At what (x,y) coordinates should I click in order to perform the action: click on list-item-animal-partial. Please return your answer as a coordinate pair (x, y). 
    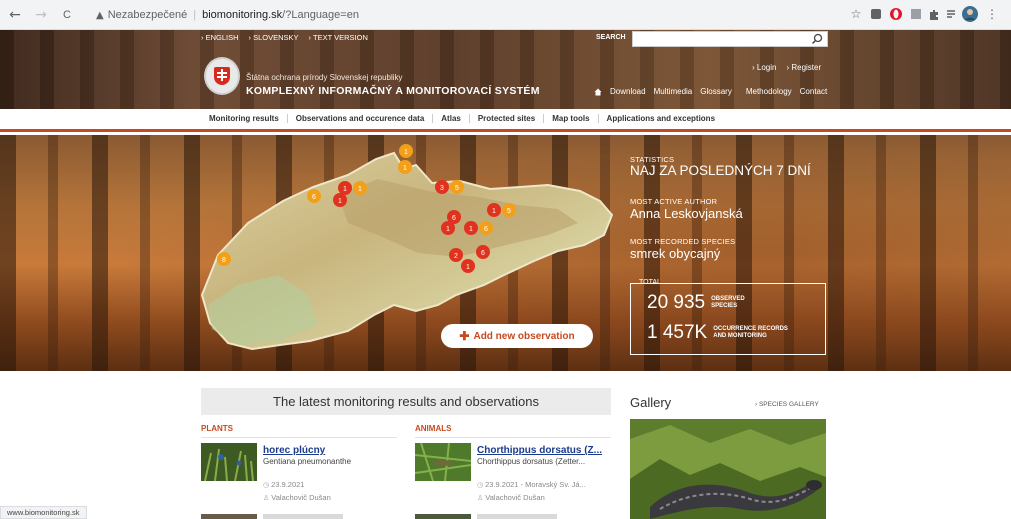
    Looking at the image, I should click on (513, 516).